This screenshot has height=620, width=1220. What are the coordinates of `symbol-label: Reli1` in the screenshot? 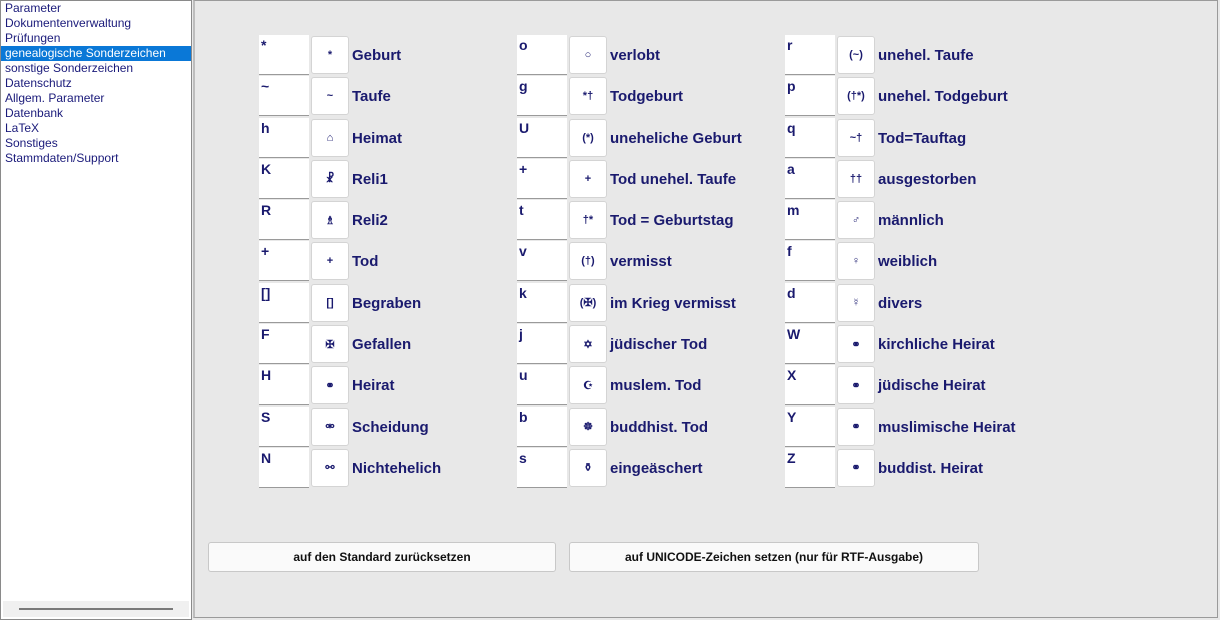 It's located at (370, 179).